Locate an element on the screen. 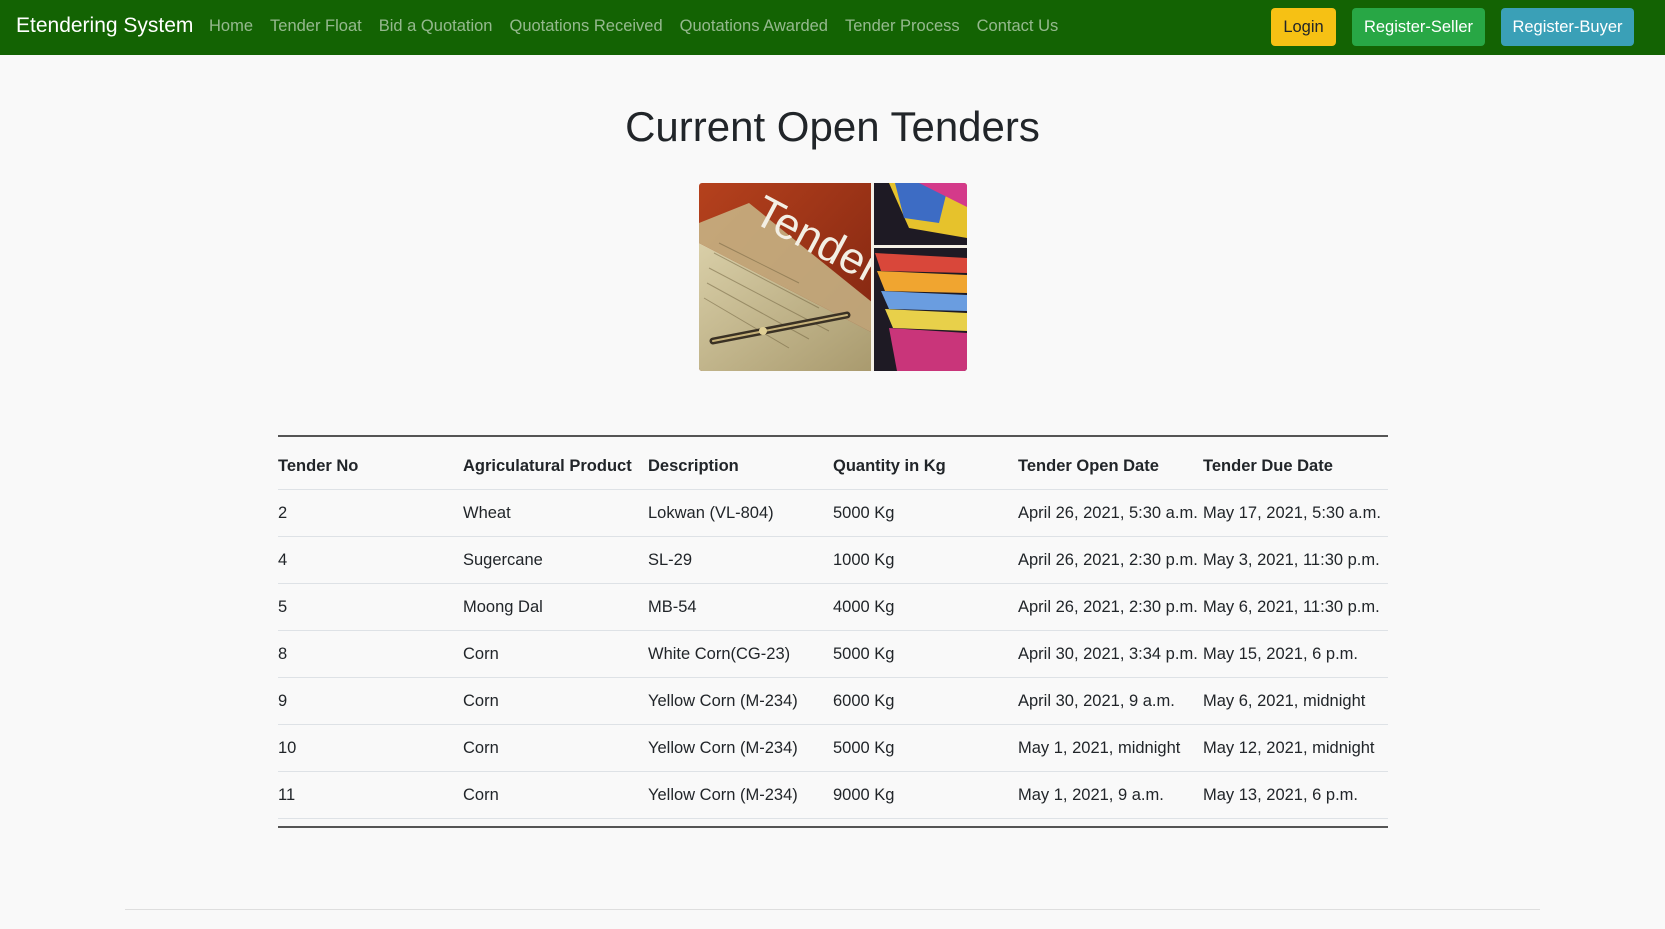 The height and width of the screenshot is (929, 1665). header-due-date: Tender Due Date is located at coordinates (1295, 463).